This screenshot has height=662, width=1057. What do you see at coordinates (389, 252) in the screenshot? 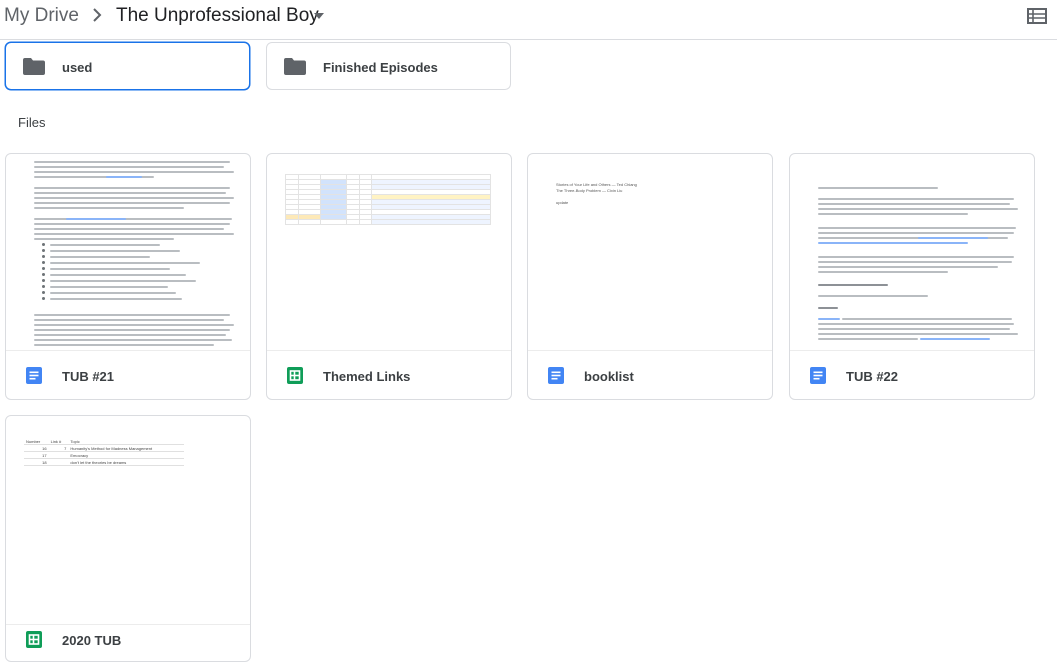
I see `sheet-preview-thumbnail` at bounding box center [389, 252].